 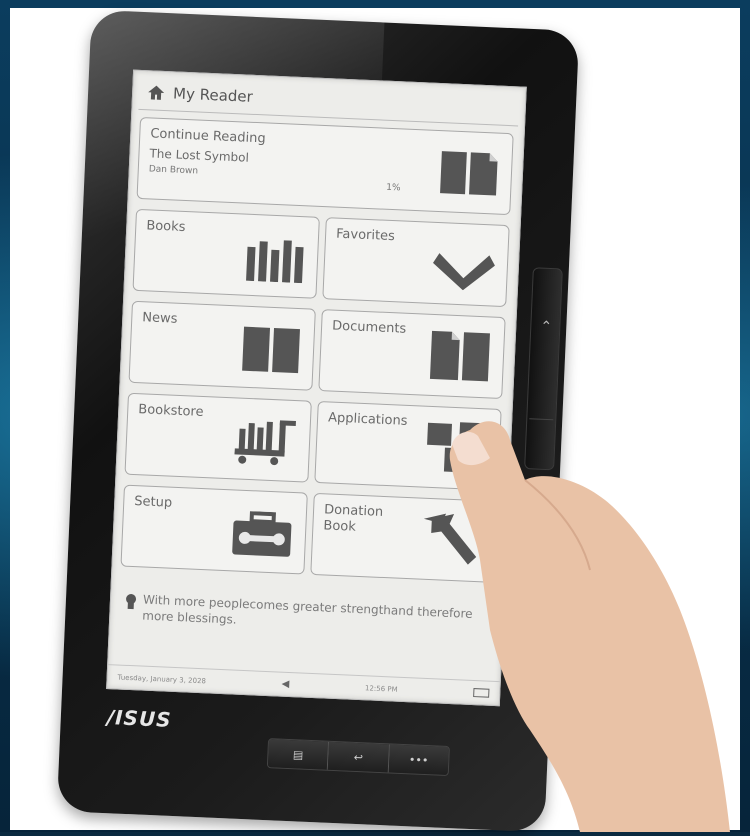 I want to click on book-title: The Lost Symbol, so click(x=199, y=155).